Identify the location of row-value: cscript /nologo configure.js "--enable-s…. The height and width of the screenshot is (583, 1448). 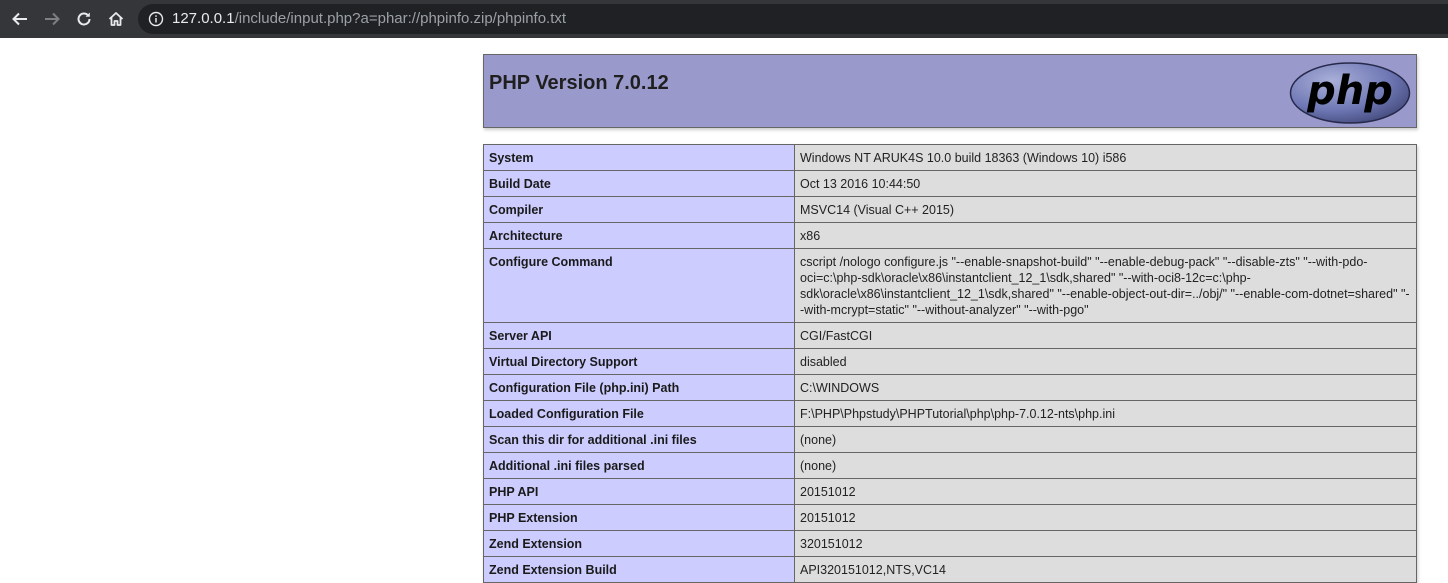
(1105, 285).